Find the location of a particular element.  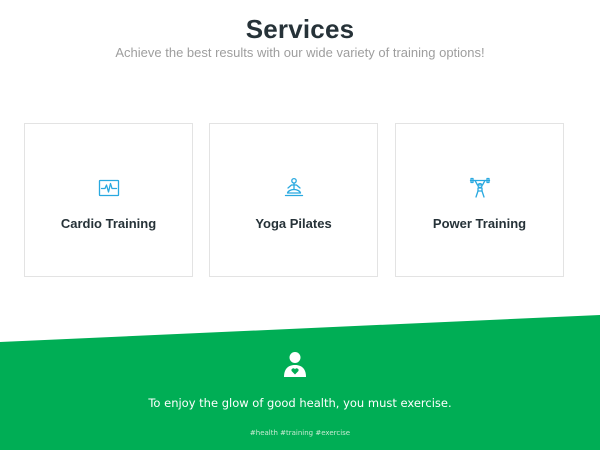

footer-tags: #health #training #exercise is located at coordinates (300, 433).